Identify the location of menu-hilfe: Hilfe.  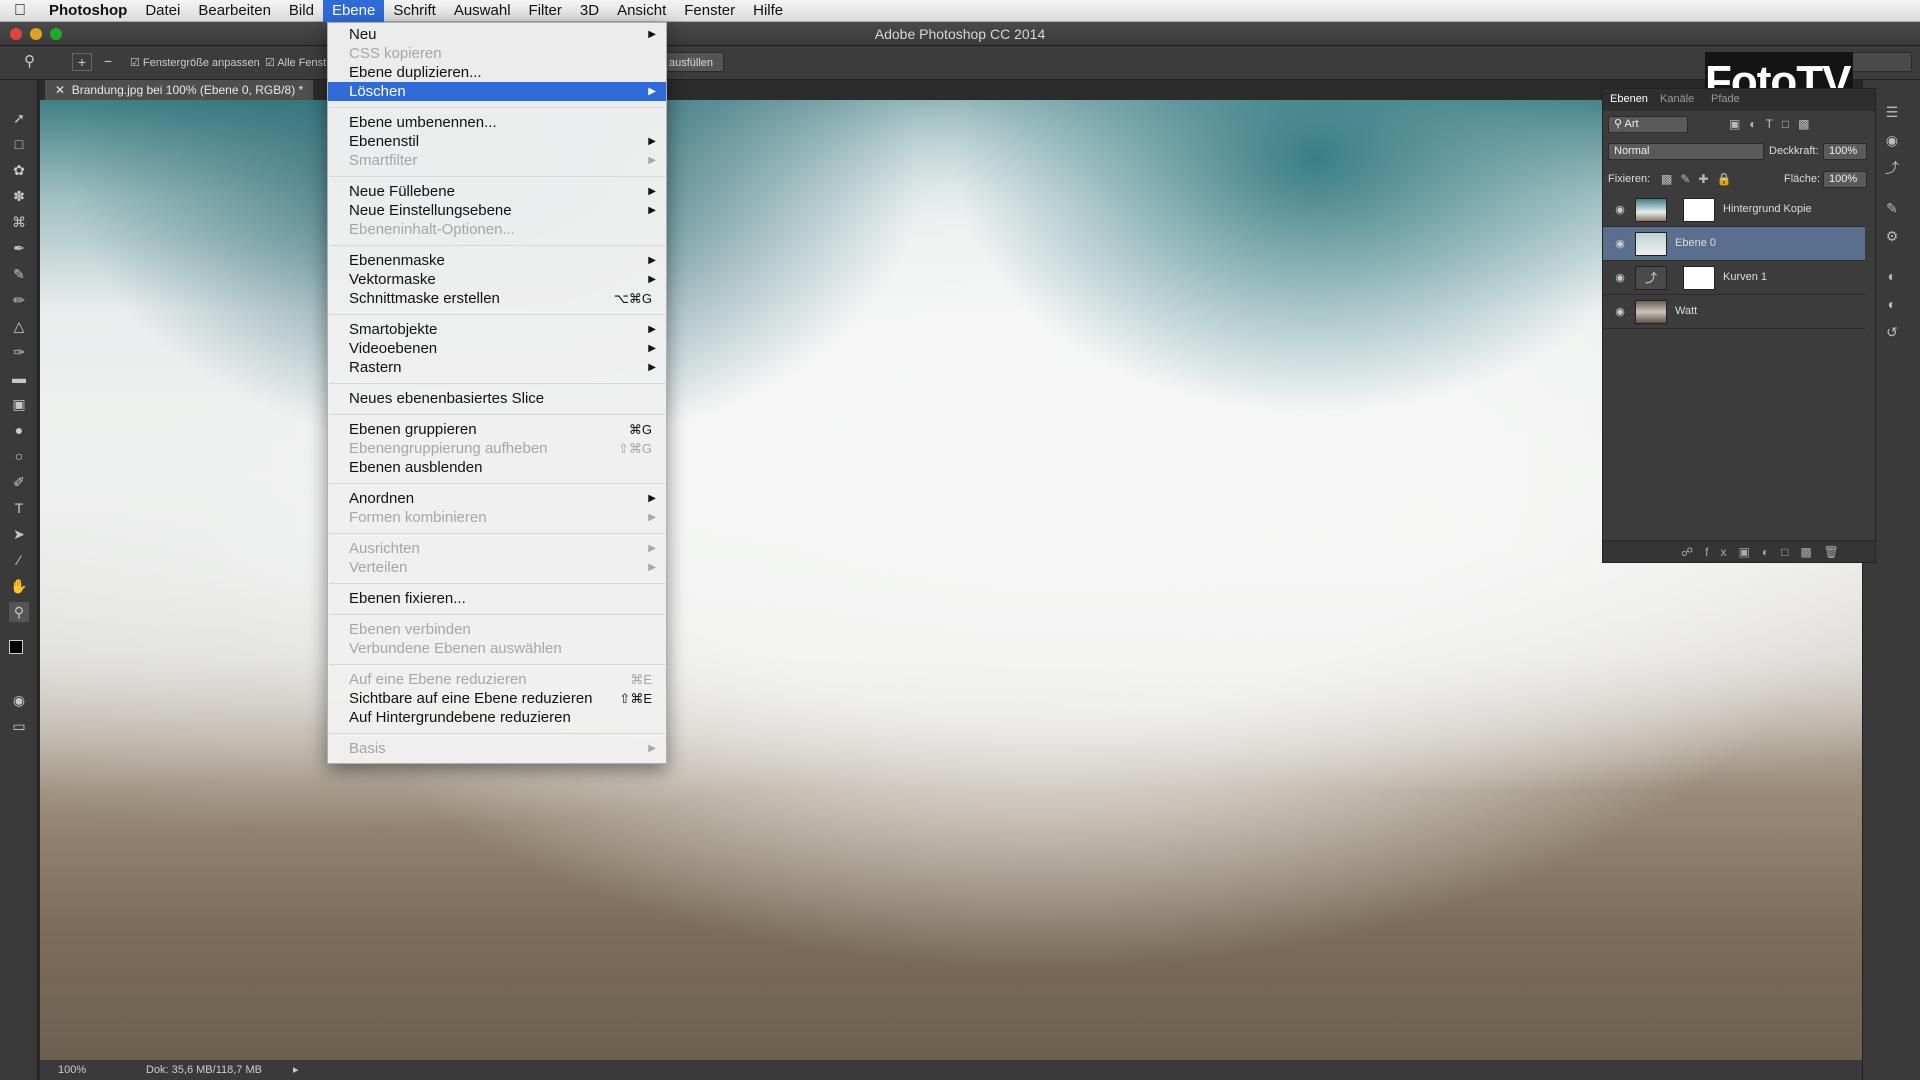
(768, 11).